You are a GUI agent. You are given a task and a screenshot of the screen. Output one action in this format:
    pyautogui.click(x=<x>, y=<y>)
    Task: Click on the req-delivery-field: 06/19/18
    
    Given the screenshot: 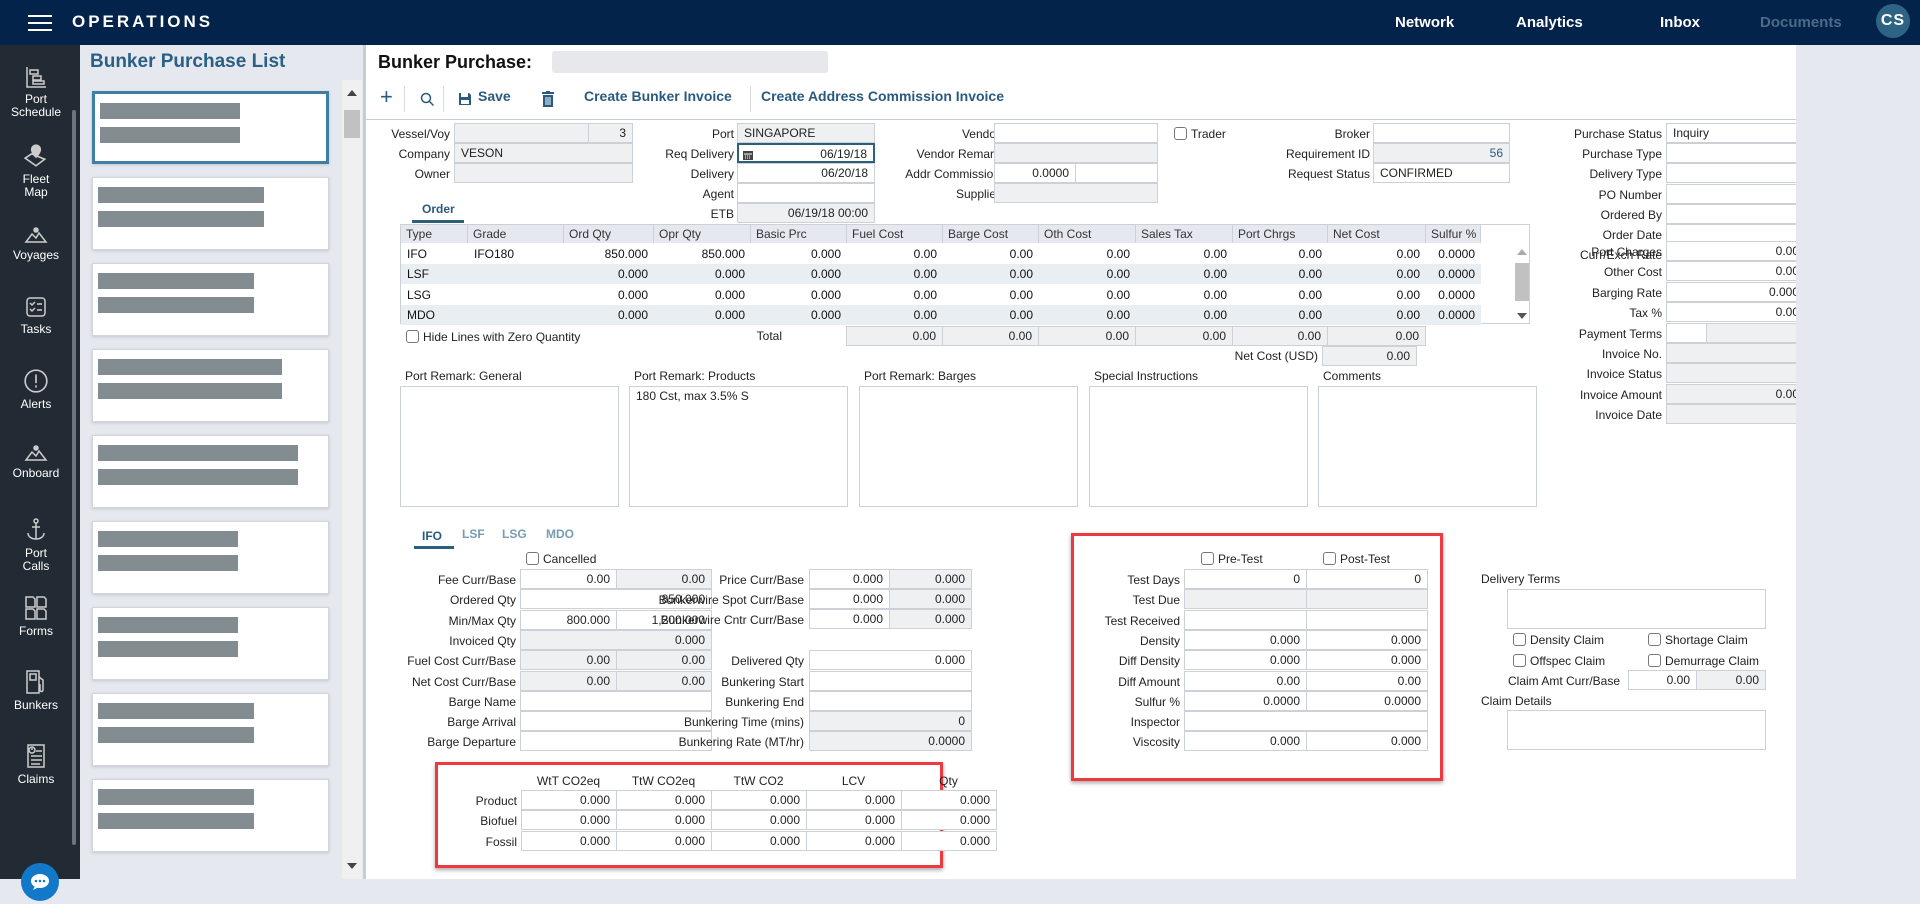 What is the action you would take?
    pyautogui.click(x=806, y=153)
    